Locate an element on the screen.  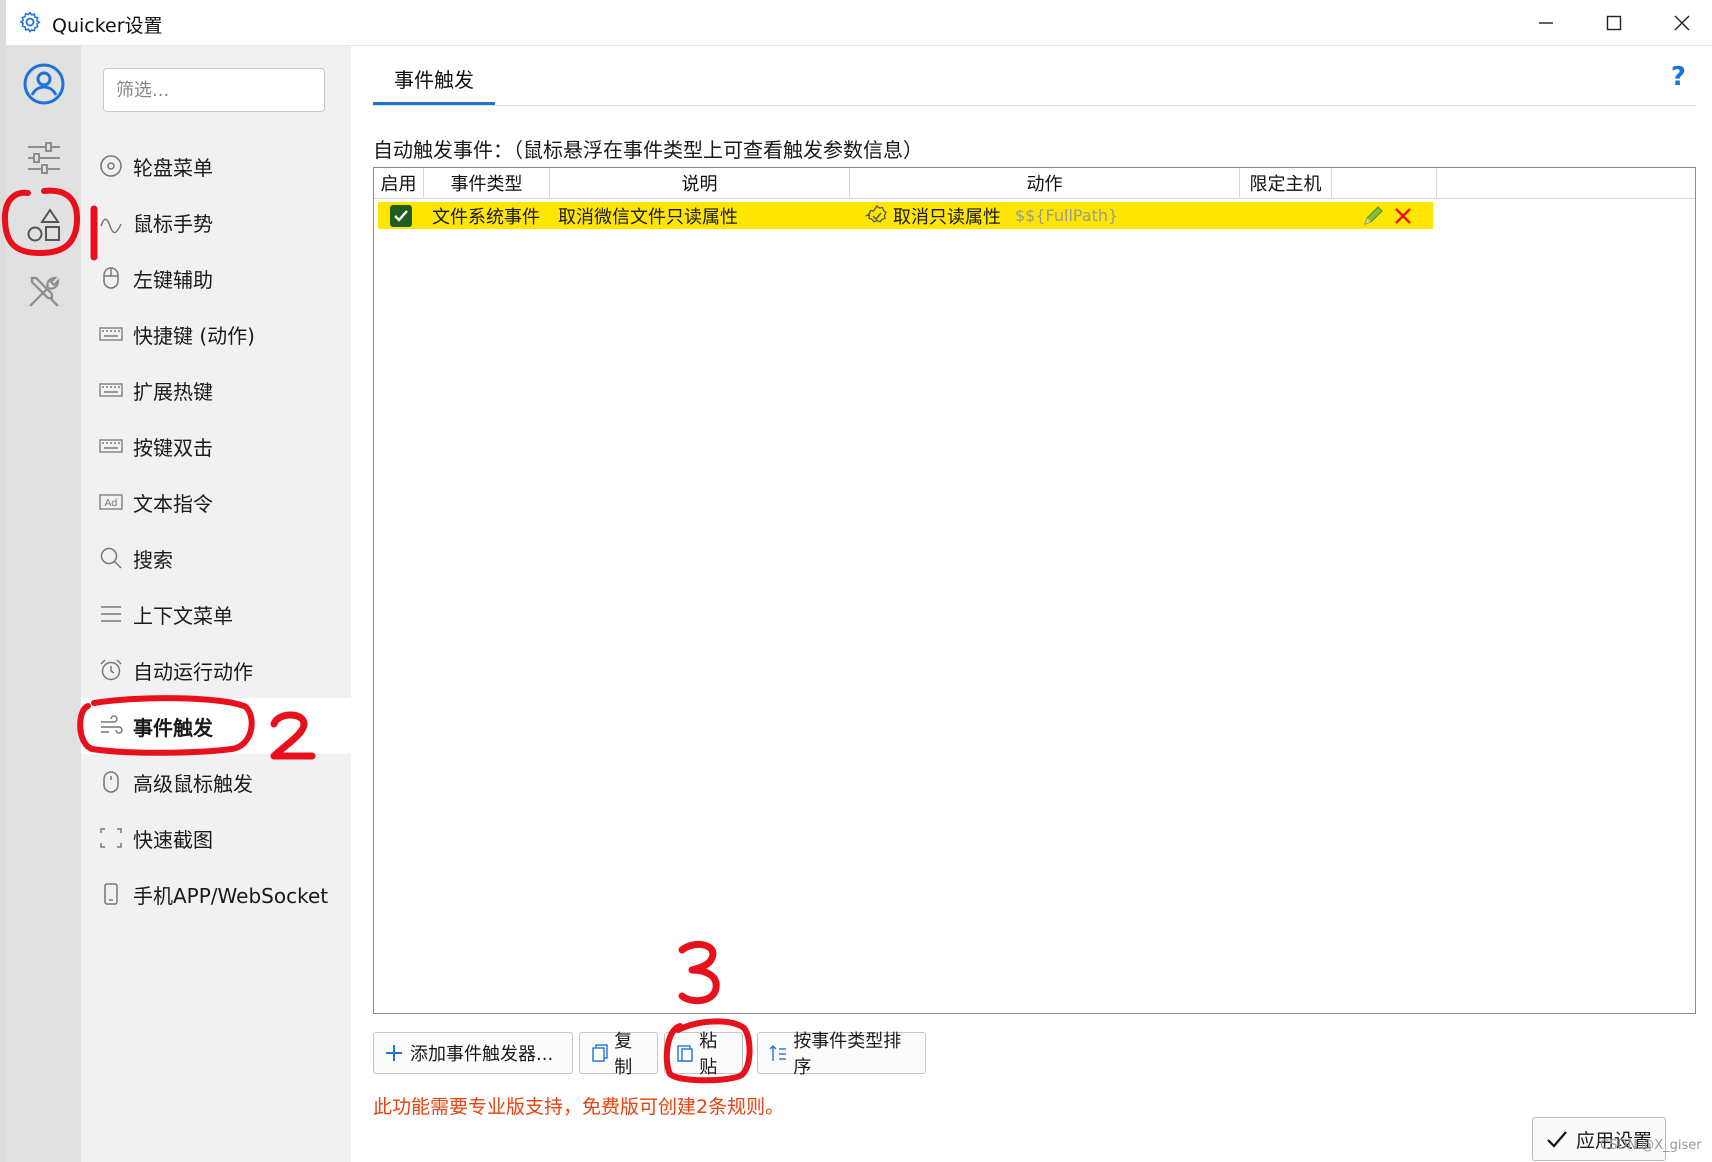
nav-label: 轮盘菜单 is located at coordinates (173, 167).